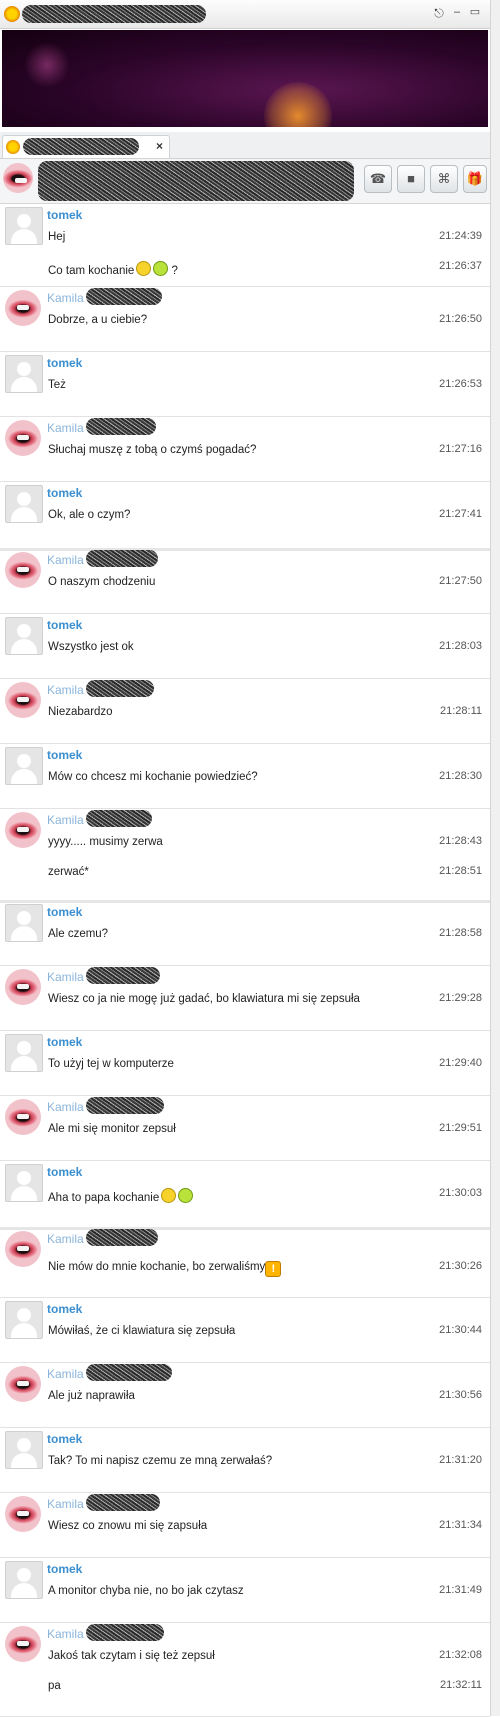 This screenshot has height=1717, width=500. What do you see at coordinates (121, 1196) in the screenshot?
I see `message-text: Aha to papa kochanie` at bounding box center [121, 1196].